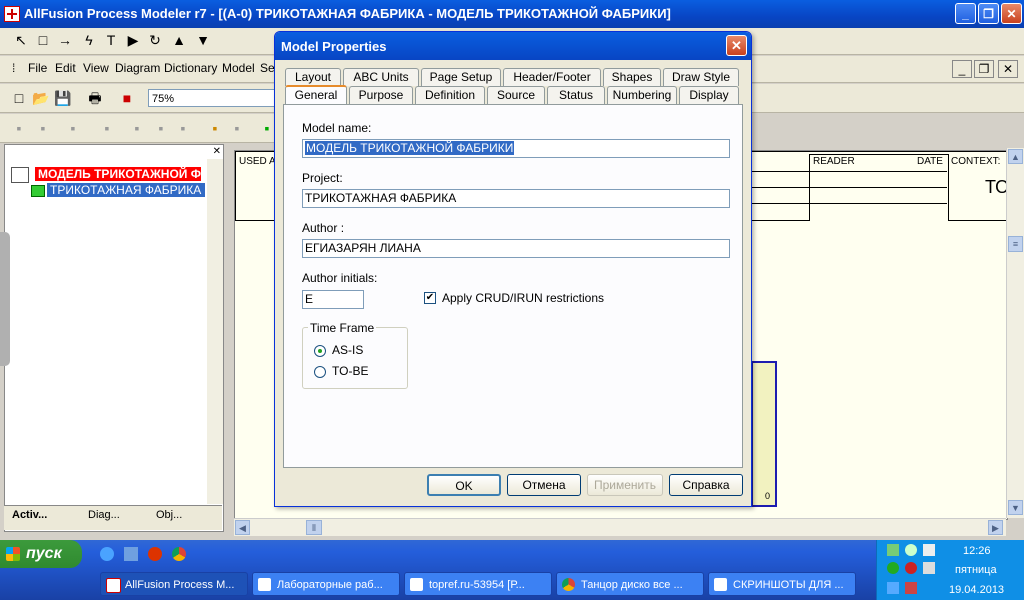  I want to click on tree-root-item: МОДЕЛЬ ТРИКОТАЖНОЙ ФАБРИКИ, so click(118, 174).